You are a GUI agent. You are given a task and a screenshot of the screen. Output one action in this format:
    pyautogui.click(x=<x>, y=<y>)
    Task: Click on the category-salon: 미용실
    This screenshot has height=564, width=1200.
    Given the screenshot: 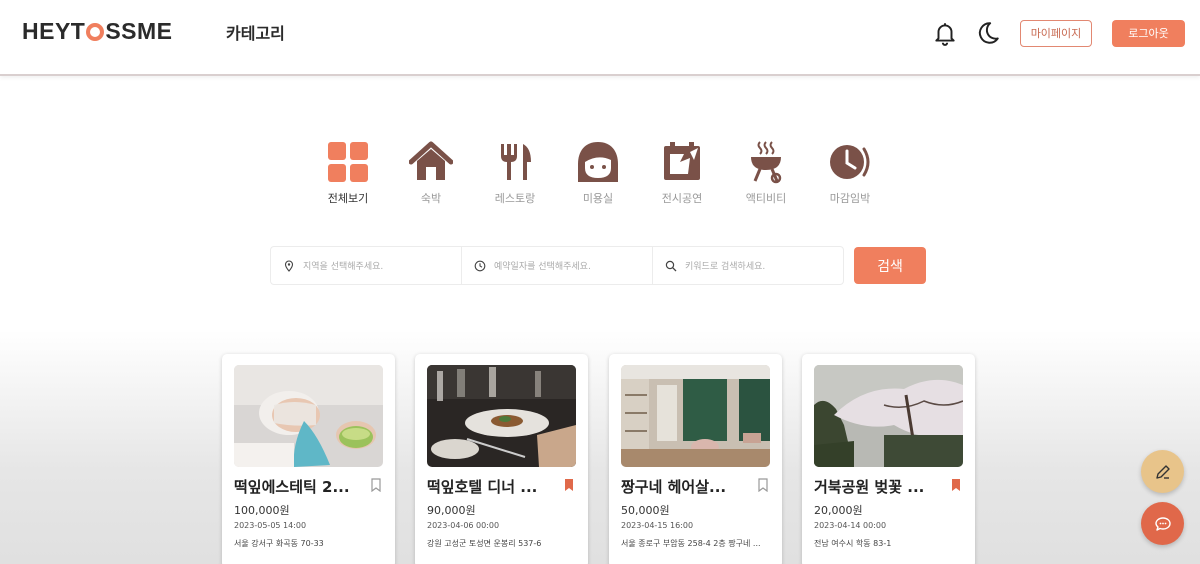 What is the action you would take?
    pyautogui.click(x=598, y=173)
    